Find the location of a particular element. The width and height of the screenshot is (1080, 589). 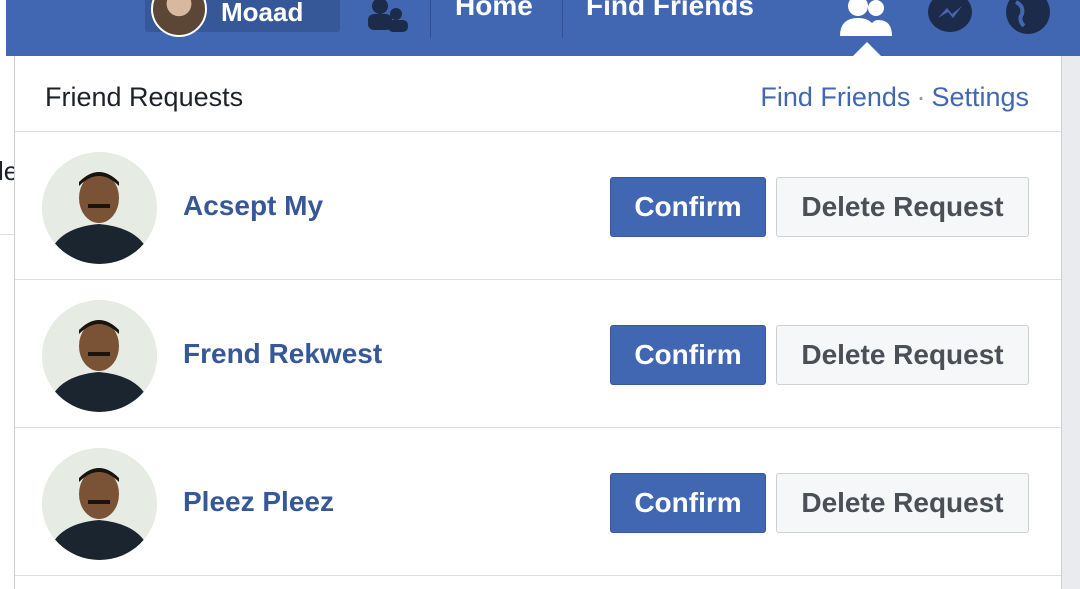

requester-name: Pleez Pleez is located at coordinates (258, 502).